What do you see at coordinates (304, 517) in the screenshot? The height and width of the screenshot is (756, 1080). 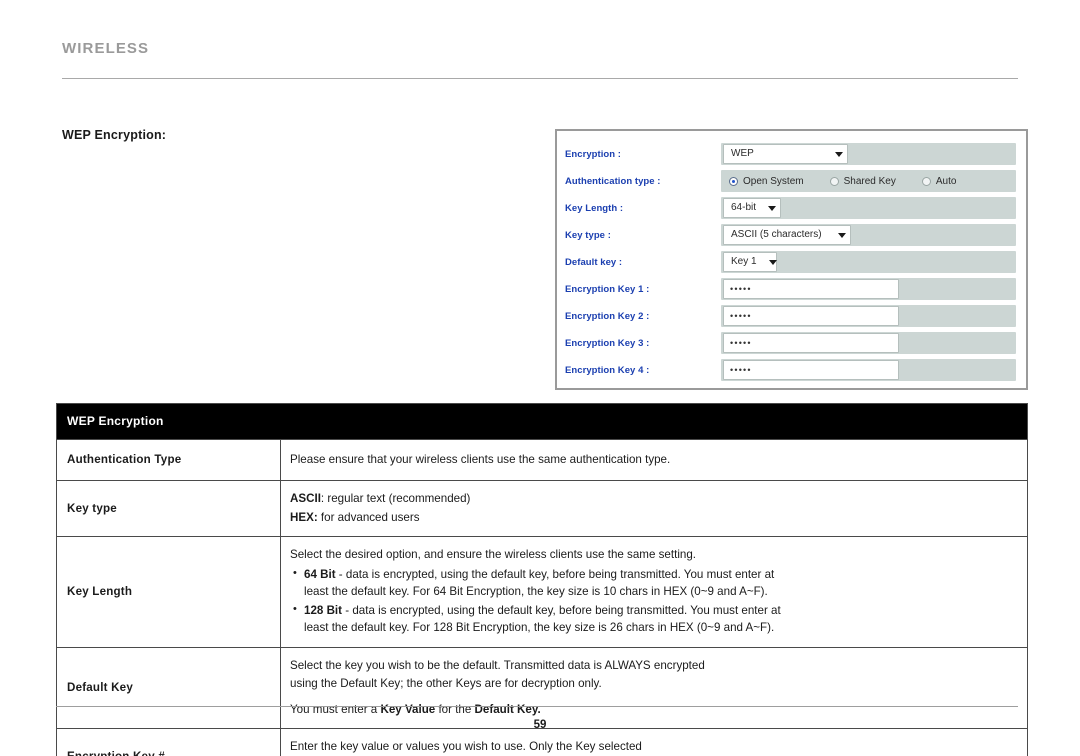 I see `hex-bold: HEX:` at bounding box center [304, 517].